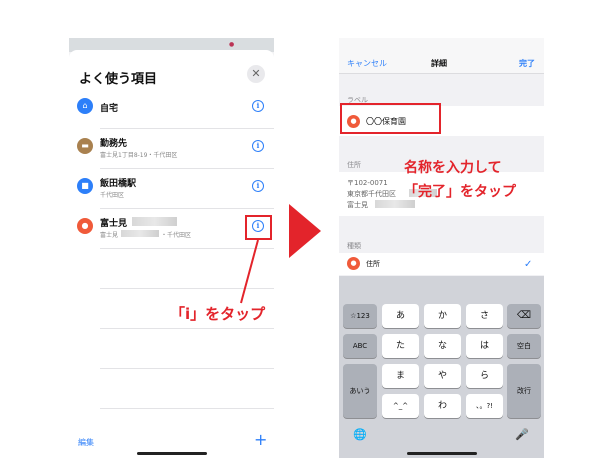  I want to click on address-section-header: 住所, so click(354, 165).